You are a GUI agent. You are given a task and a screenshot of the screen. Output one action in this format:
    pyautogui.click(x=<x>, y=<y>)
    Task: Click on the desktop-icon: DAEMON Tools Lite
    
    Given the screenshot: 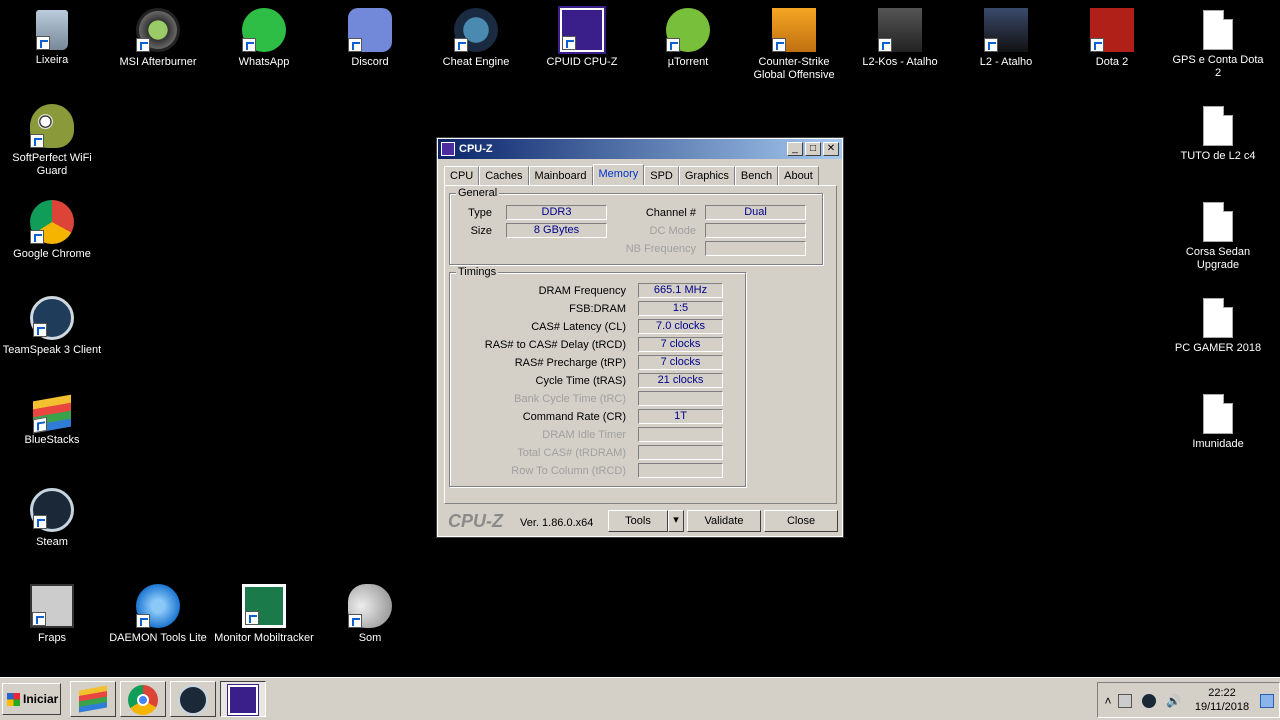 What is the action you would take?
    pyautogui.click(x=158, y=614)
    